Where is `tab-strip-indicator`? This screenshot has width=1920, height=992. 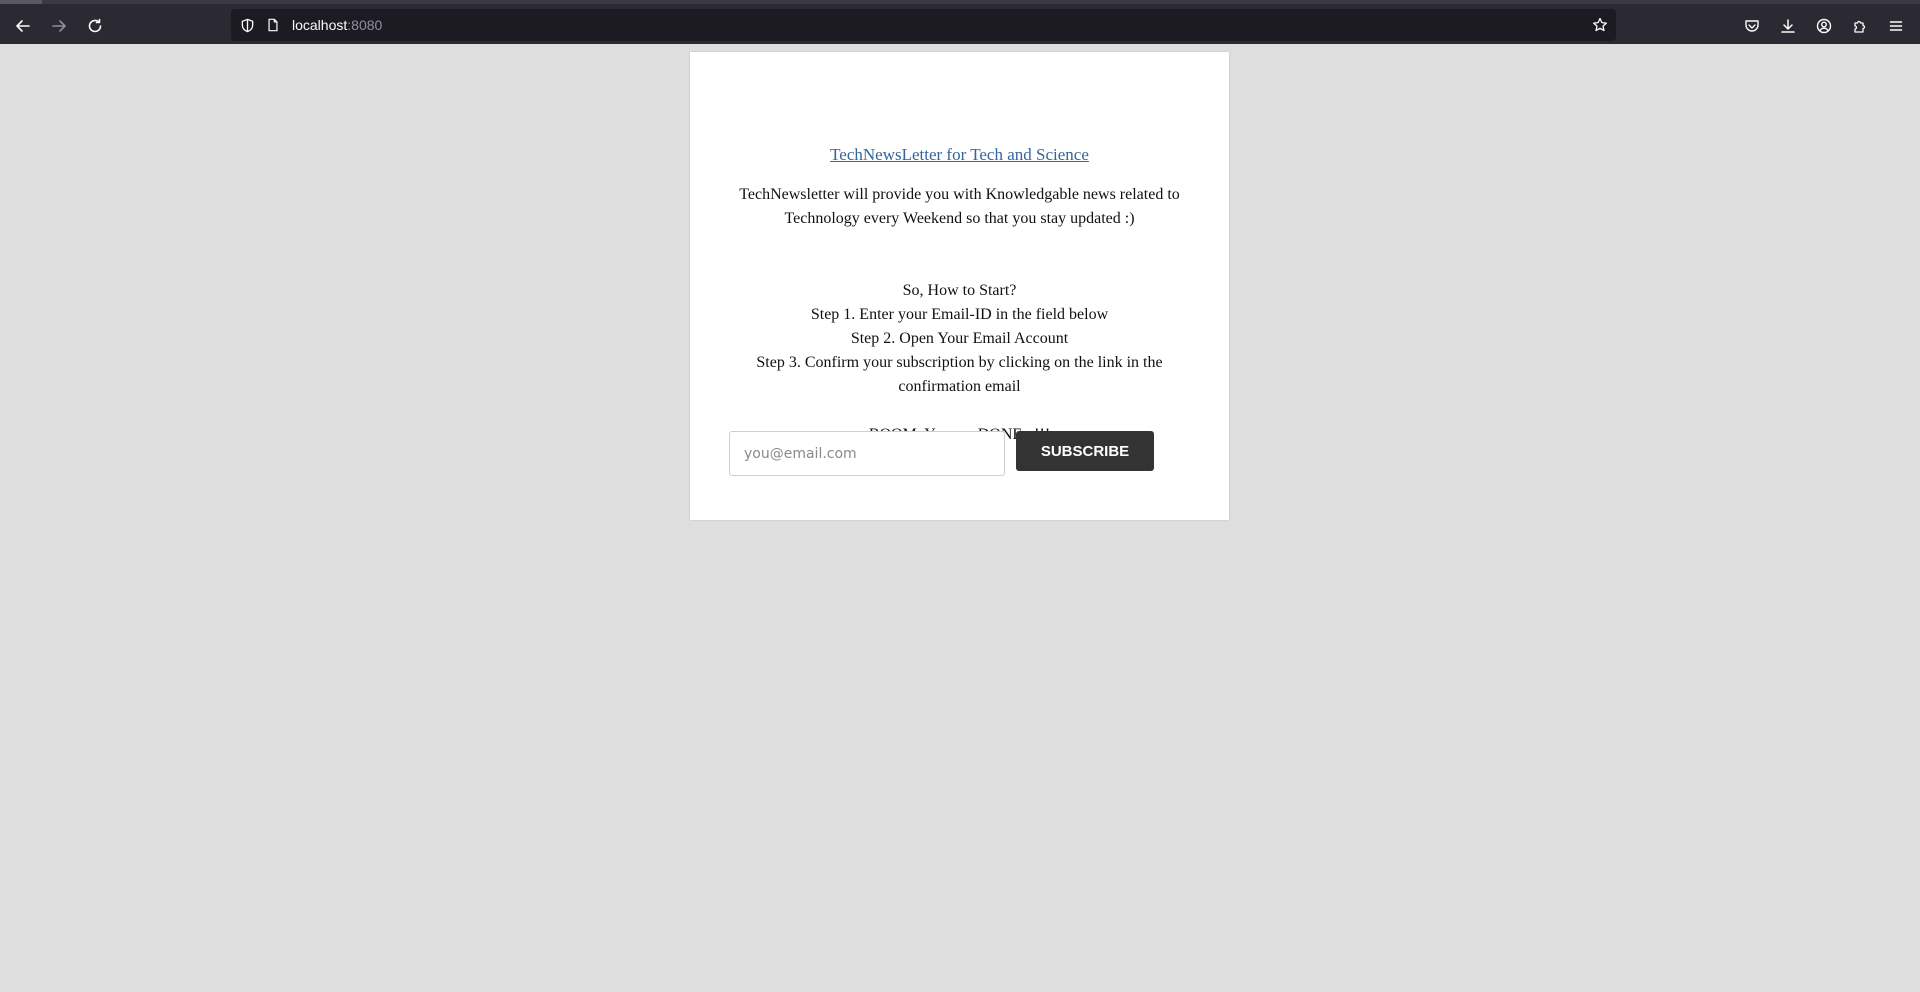
tab-strip-indicator is located at coordinates (21, 2).